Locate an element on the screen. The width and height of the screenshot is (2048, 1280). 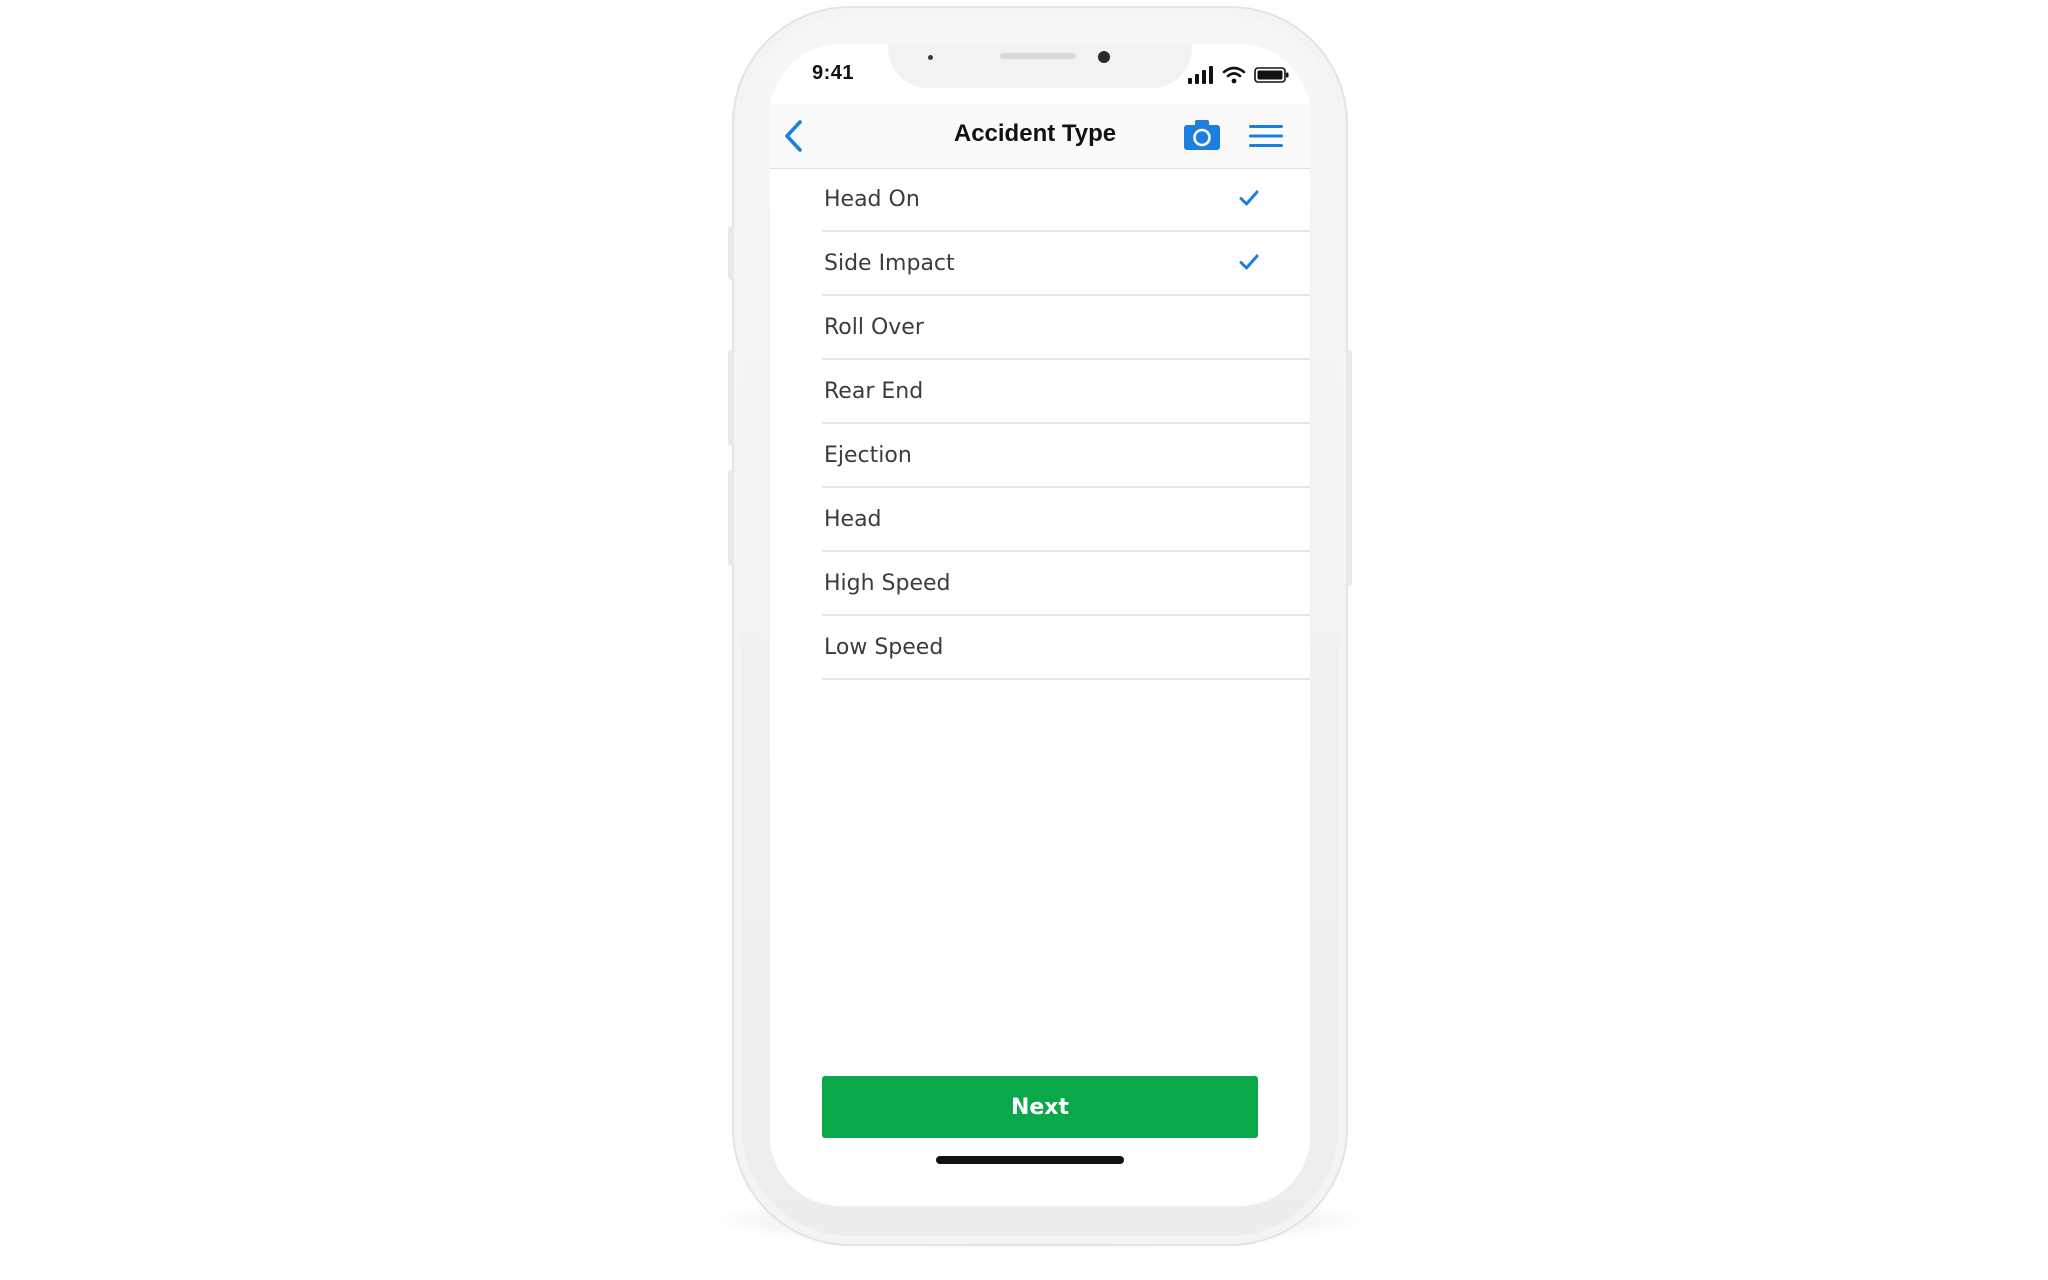
volume-down-button is located at coordinates (731, 518).